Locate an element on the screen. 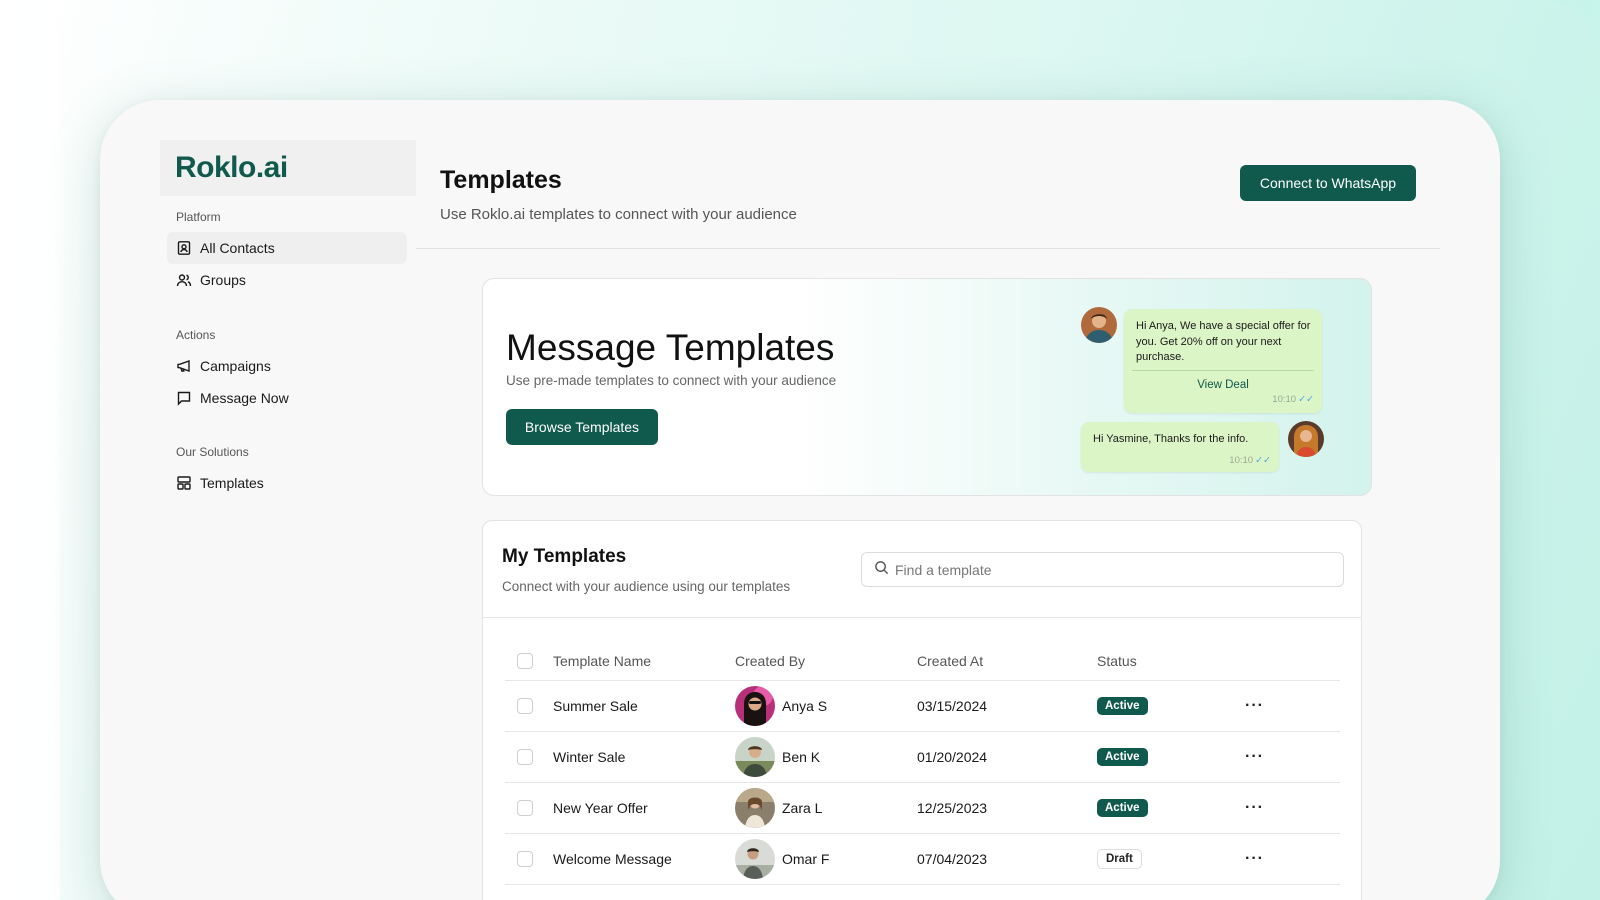 The image size is (1600, 900). template-name: New Year Offer is located at coordinates (600, 808).